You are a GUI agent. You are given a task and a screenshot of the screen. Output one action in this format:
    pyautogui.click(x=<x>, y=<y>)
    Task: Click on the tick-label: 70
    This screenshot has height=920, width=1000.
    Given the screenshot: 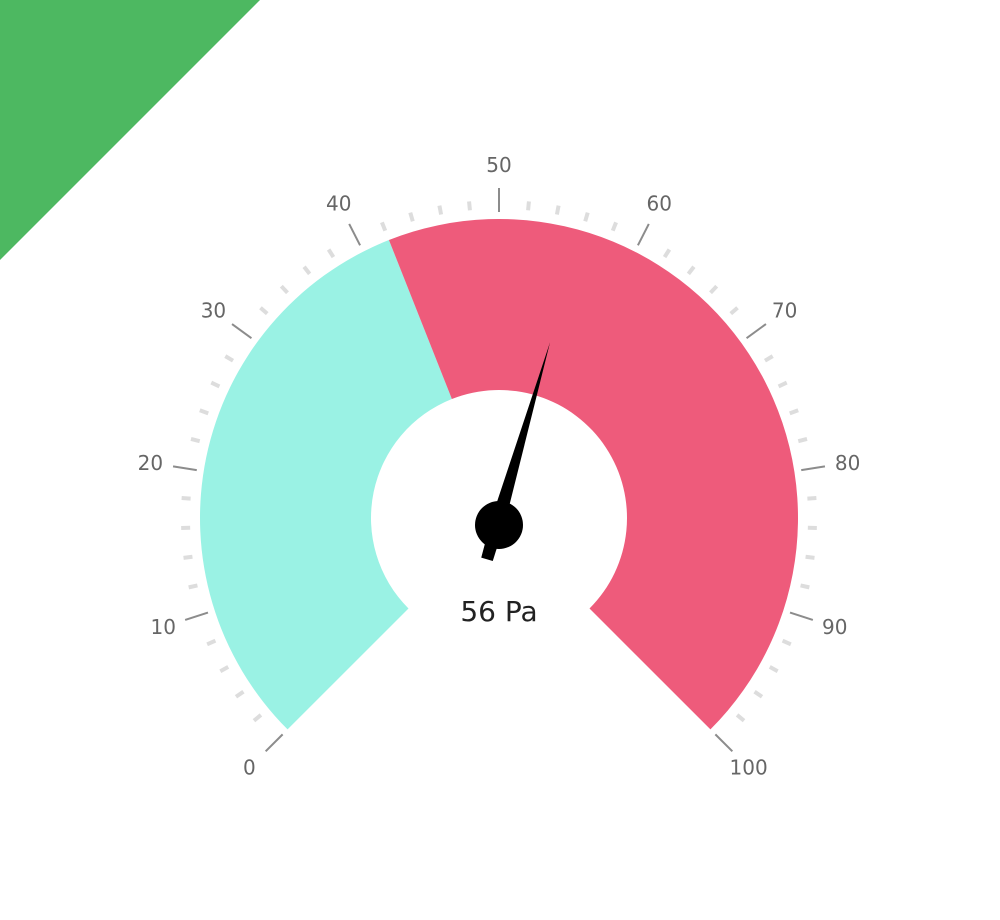 What is the action you would take?
    pyautogui.click(x=784, y=311)
    